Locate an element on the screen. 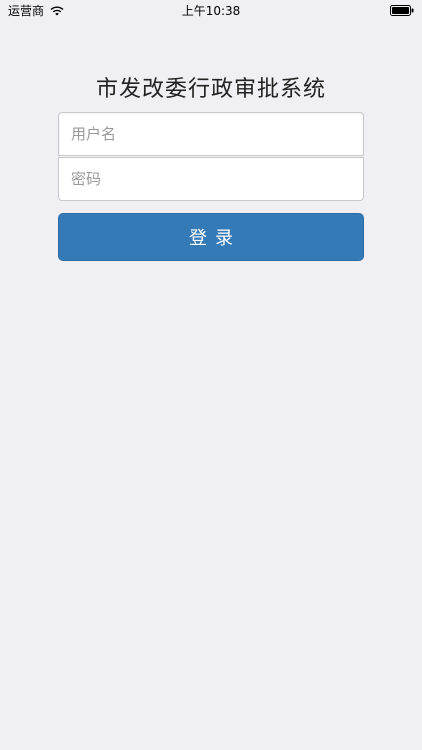  login-button: 登录 is located at coordinates (211, 237).